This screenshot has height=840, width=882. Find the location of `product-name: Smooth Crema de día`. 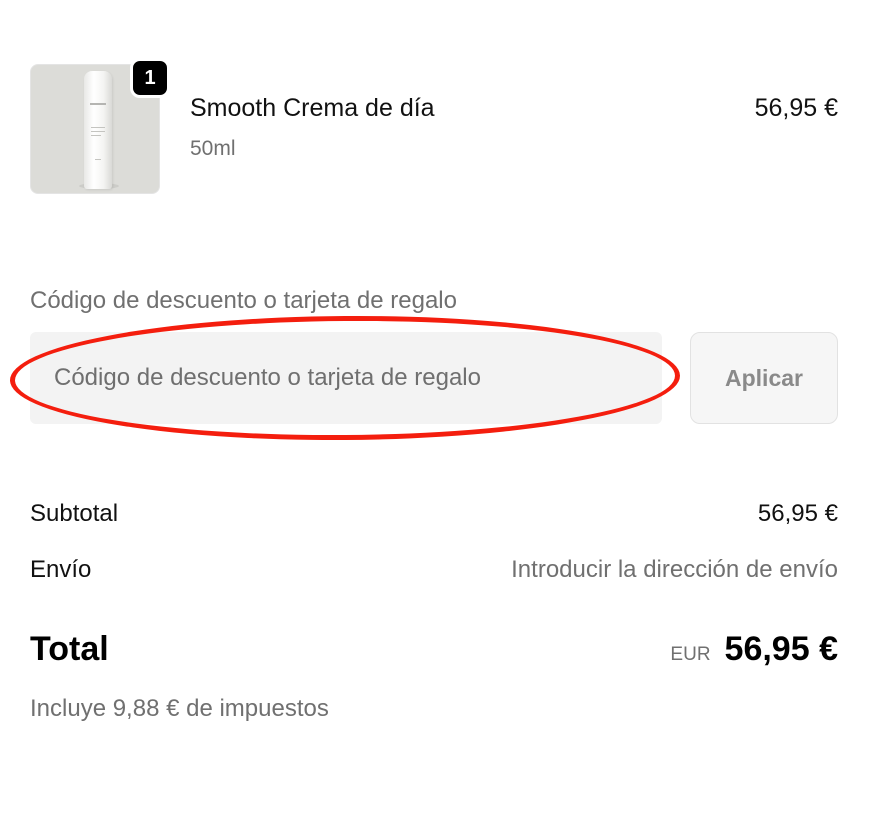

product-name: Smooth Crema de día is located at coordinates (312, 108).